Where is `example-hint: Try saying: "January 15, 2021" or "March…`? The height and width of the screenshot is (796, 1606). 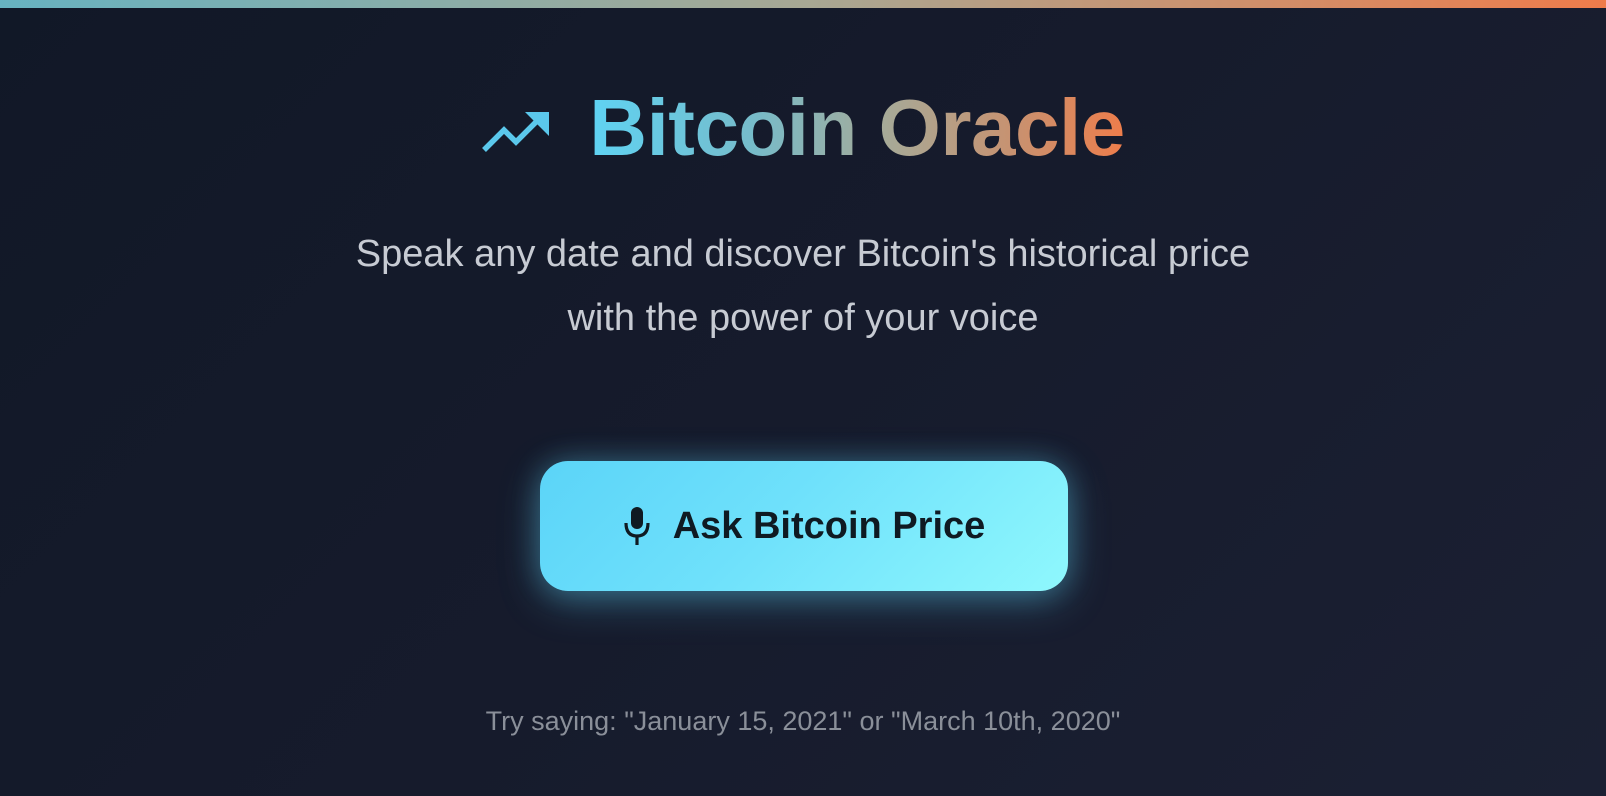 example-hint: Try saying: "January 15, 2021" or "March… is located at coordinates (803, 721).